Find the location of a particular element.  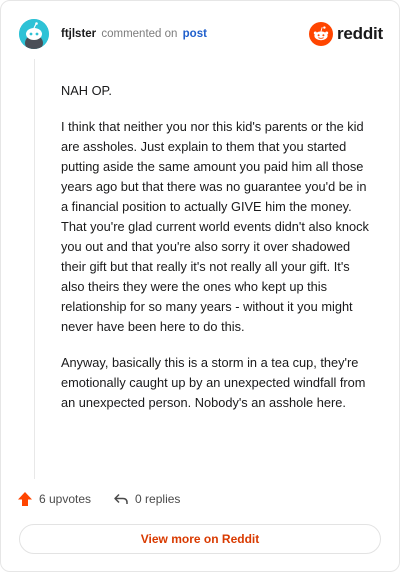

reply-arrow-icon is located at coordinates (121, 498).